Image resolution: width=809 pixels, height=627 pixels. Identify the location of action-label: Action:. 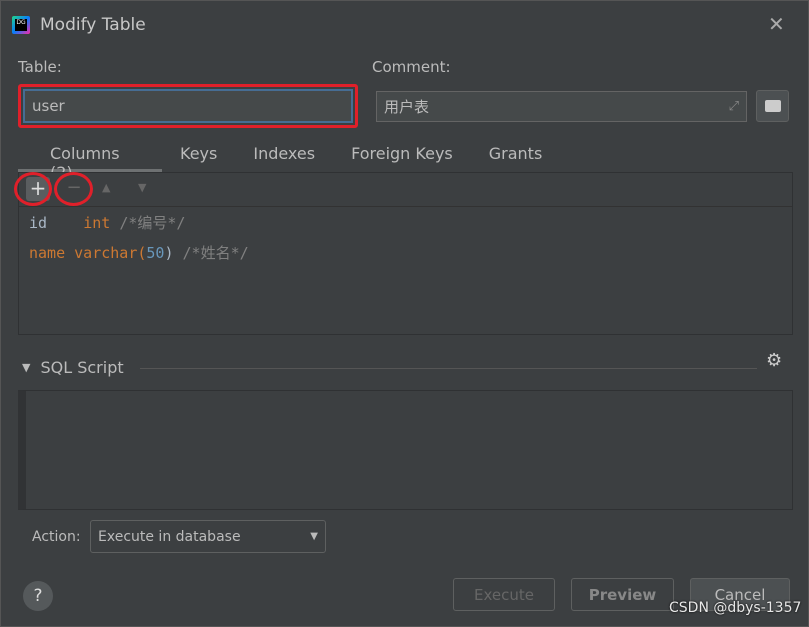
(56, 537).